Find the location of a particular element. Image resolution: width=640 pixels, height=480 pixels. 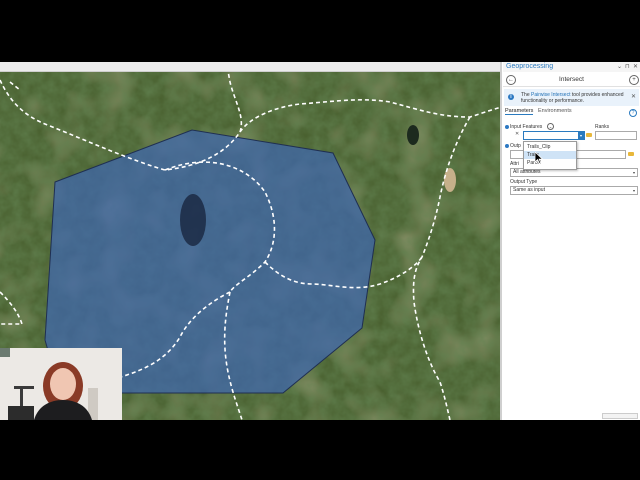

pane-close-button: ✕ is located at coordinates (635, 66).